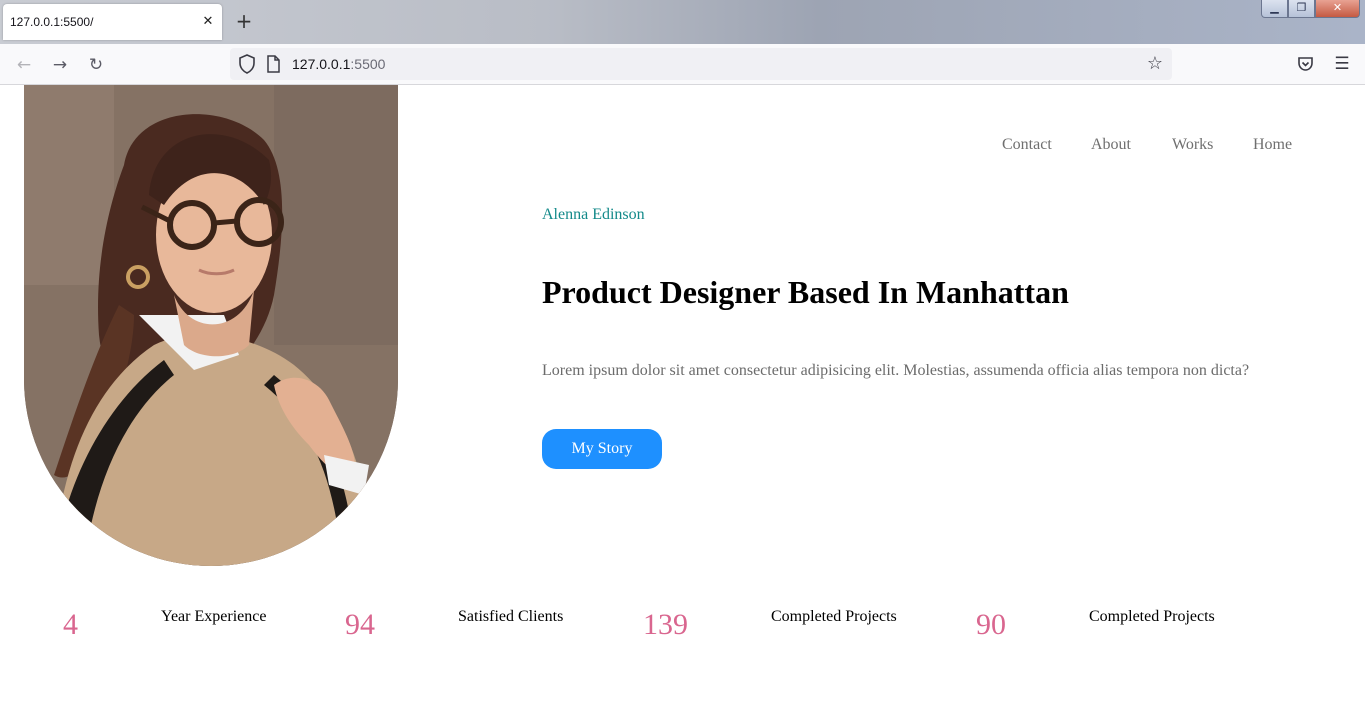  Describe the element at coordinates (511, 616) in the screenshot. I see `stat-label-clients: Satisfied Clients` at that location.